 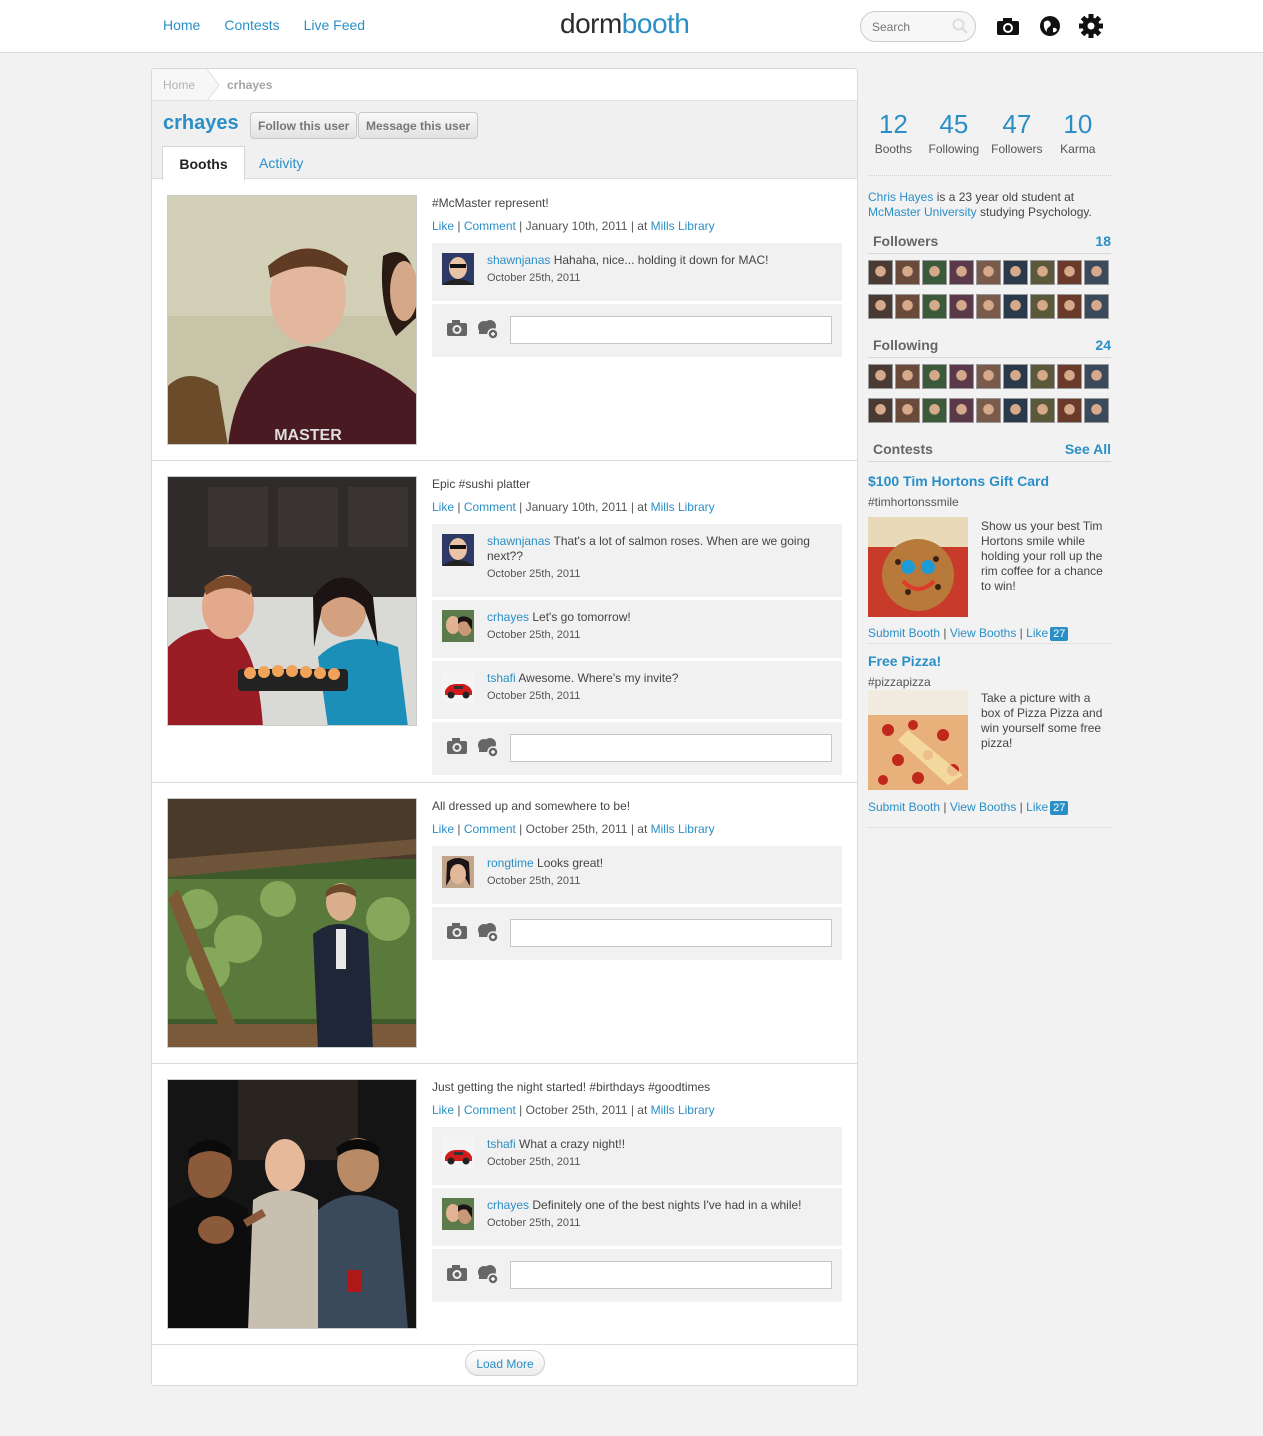 What do you see at coordinates (518, 541) in the screenshot?
I see `comment-user: shawnjanas` at bounding box center [518, 541].